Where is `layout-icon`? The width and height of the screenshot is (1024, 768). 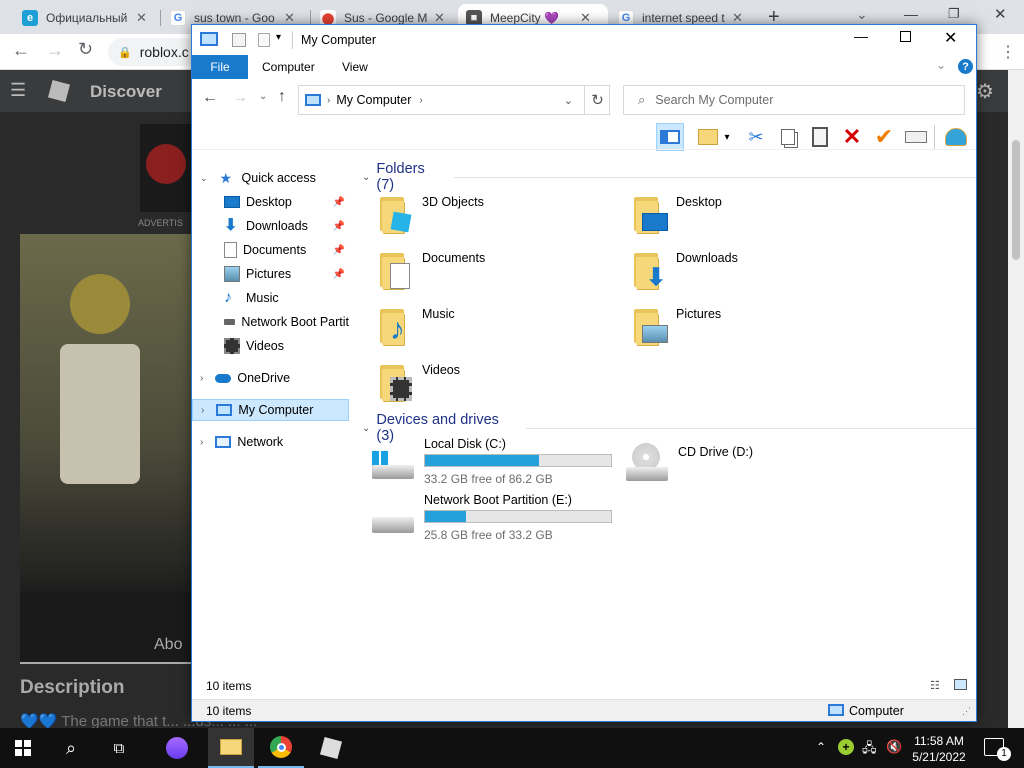
layout-icon is located at coordinates (708, 137).